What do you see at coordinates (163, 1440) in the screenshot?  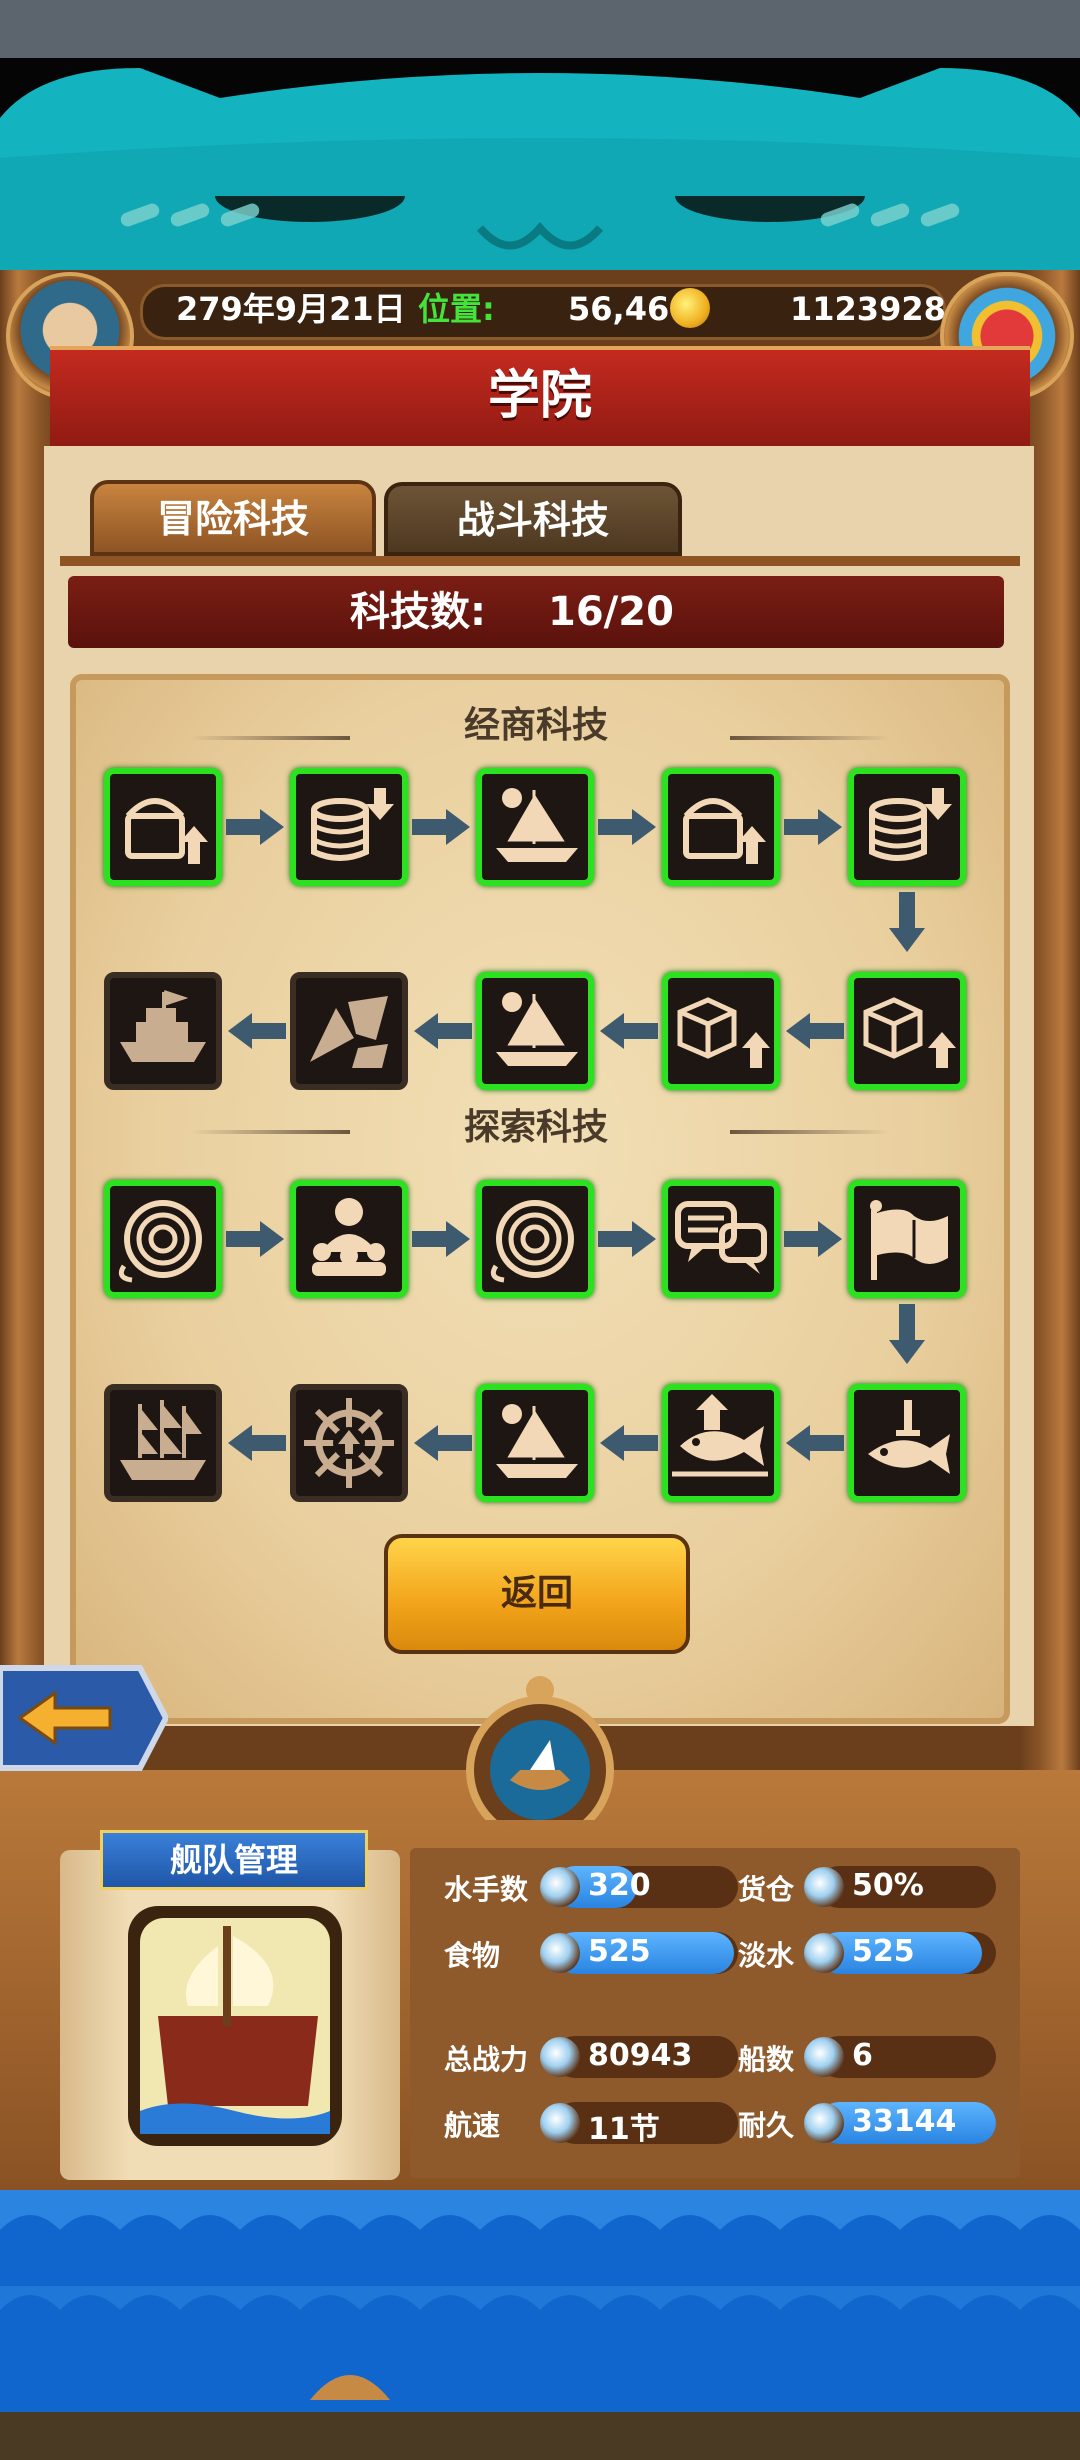 I see `galleon-icon` at bounding box center [163, 1440].